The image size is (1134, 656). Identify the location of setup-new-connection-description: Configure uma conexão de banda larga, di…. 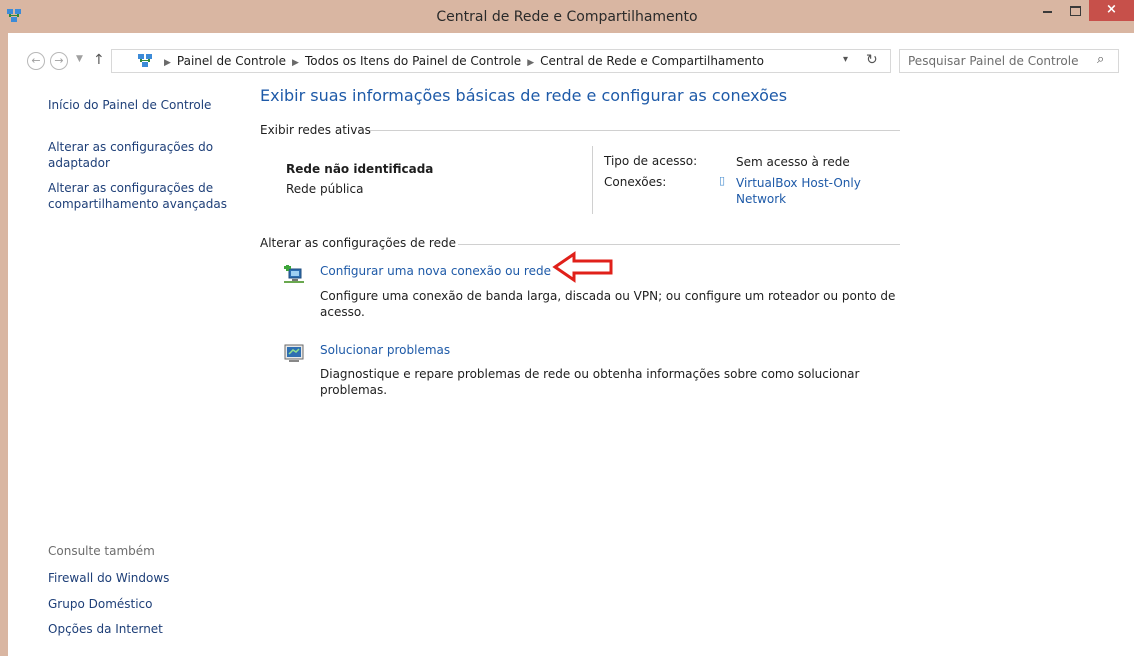
(610, 304).